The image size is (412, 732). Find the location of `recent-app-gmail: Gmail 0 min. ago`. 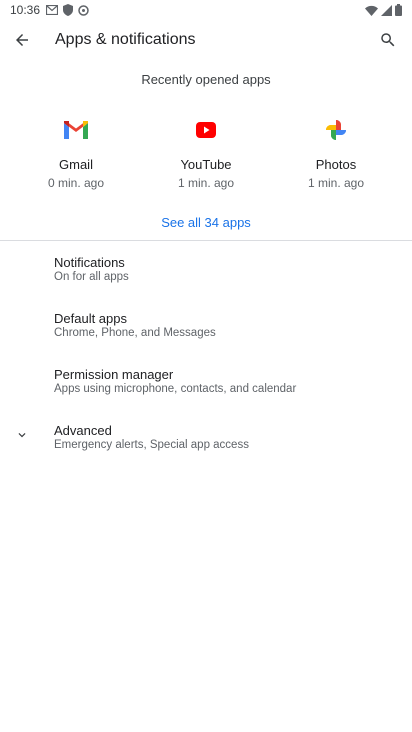

recent-app-gmail: Gmail 0 min. ago is located at coordinates (76, 151).